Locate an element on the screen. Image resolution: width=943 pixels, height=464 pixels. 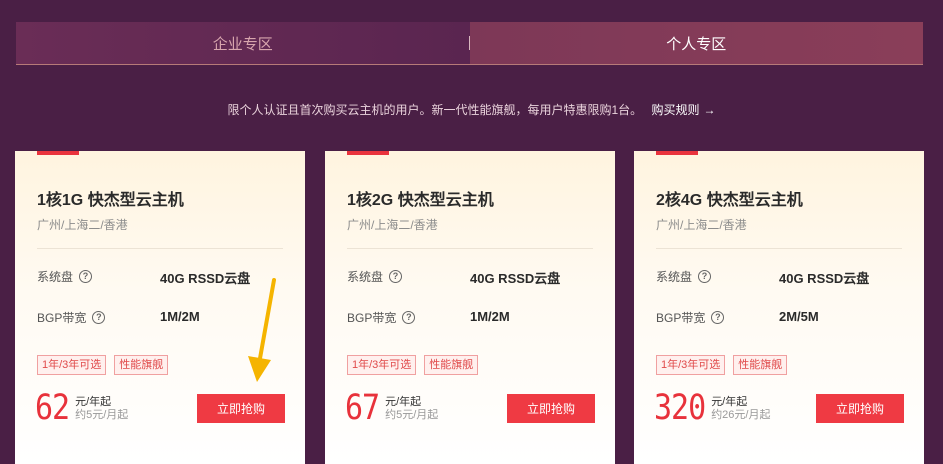
price-unit: 元/年起 约26元/月起 is located at coordinates (740, 409).